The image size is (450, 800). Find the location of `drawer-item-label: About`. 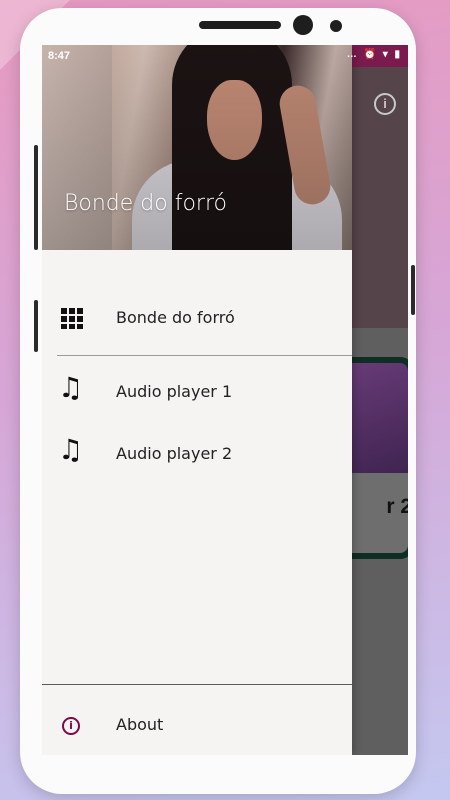

drawer-item-label: About is located at coordinates (140, 724).